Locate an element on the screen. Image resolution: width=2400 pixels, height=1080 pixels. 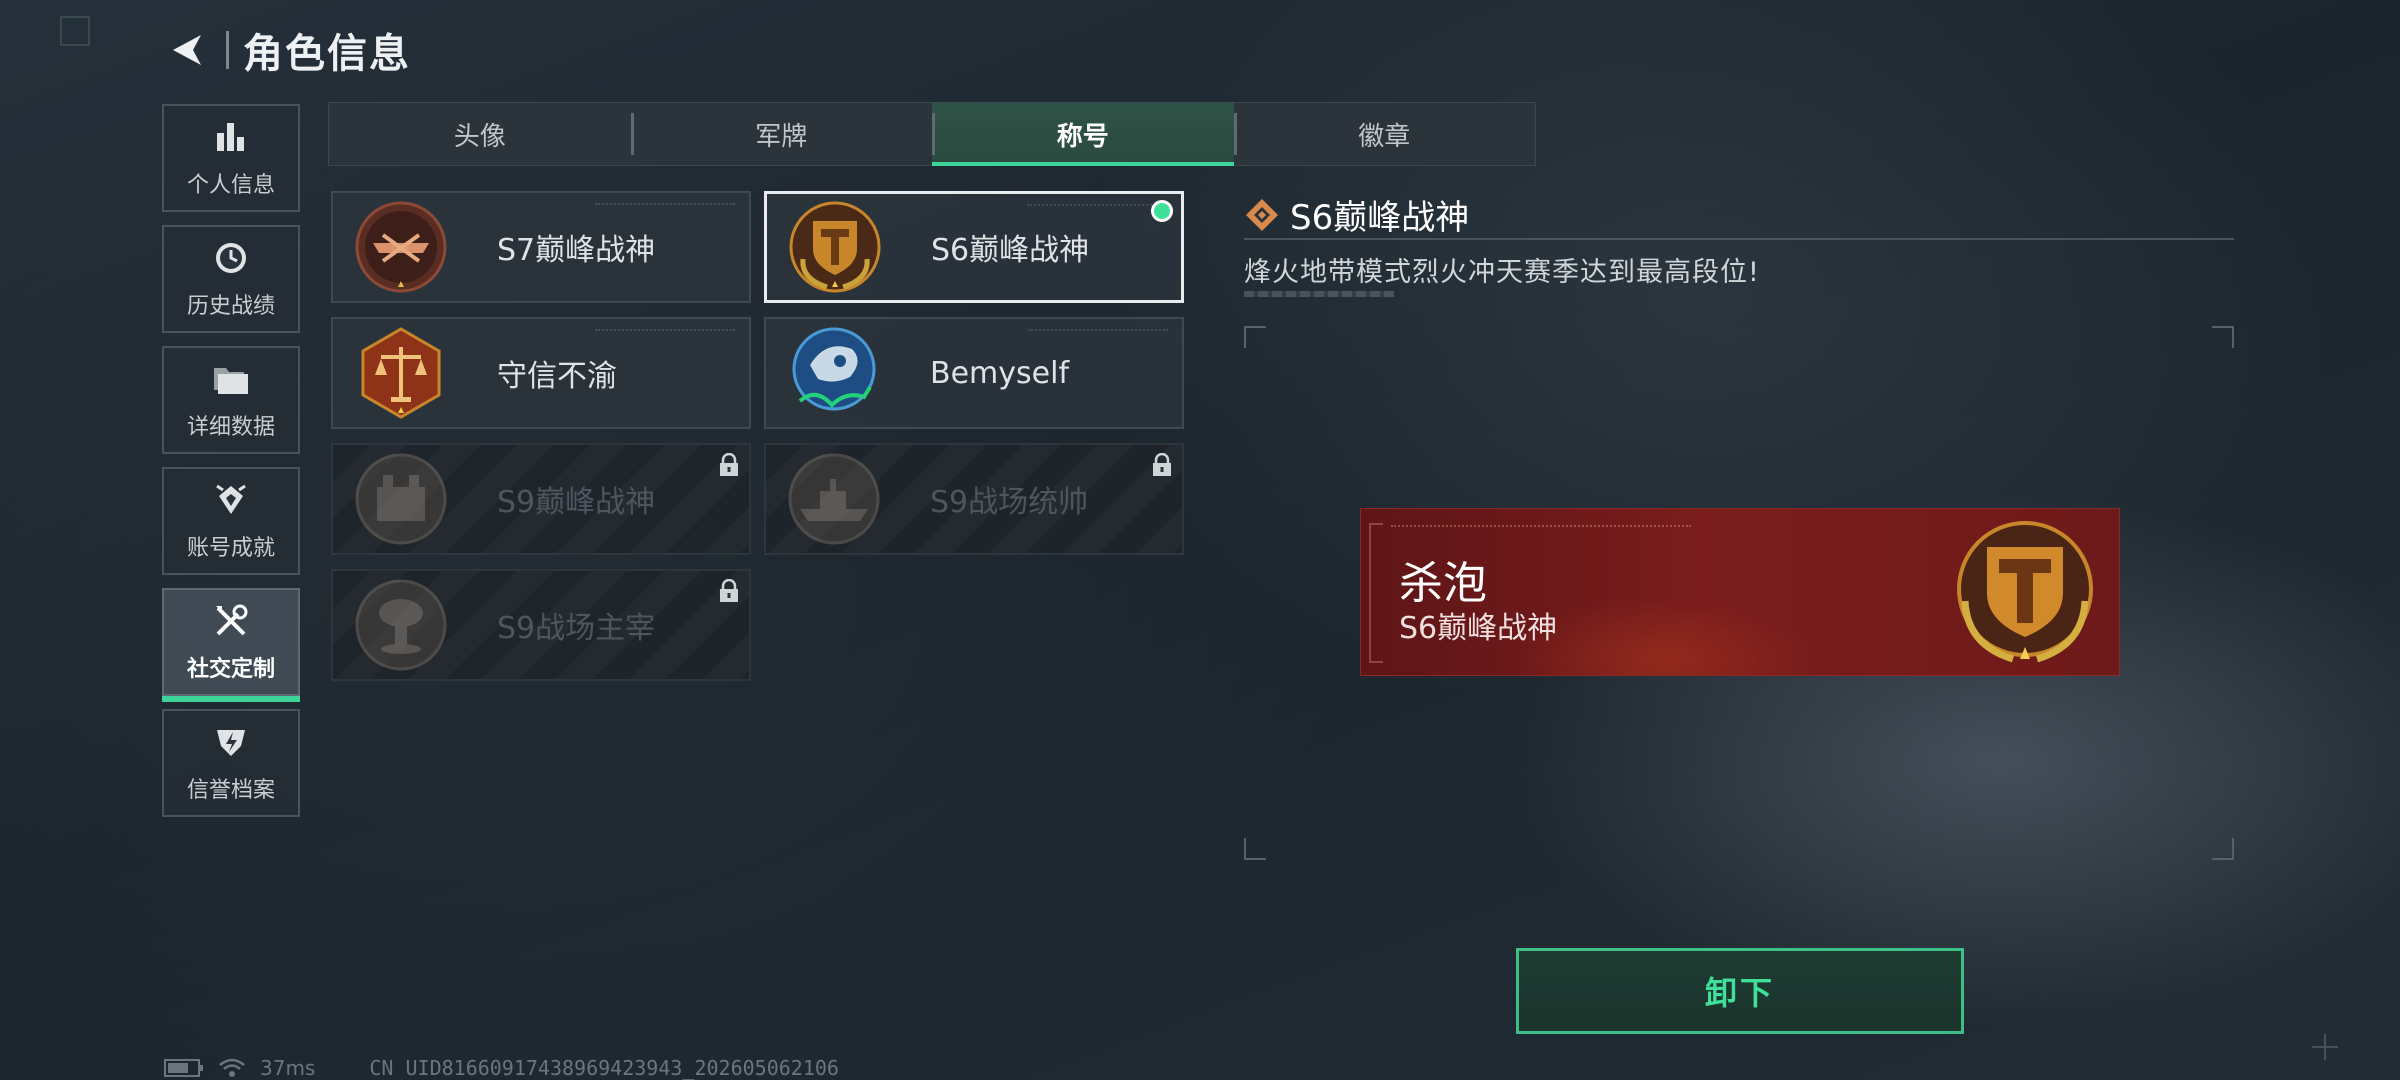
credit-shield-icon is located at coordinates (231, 742).